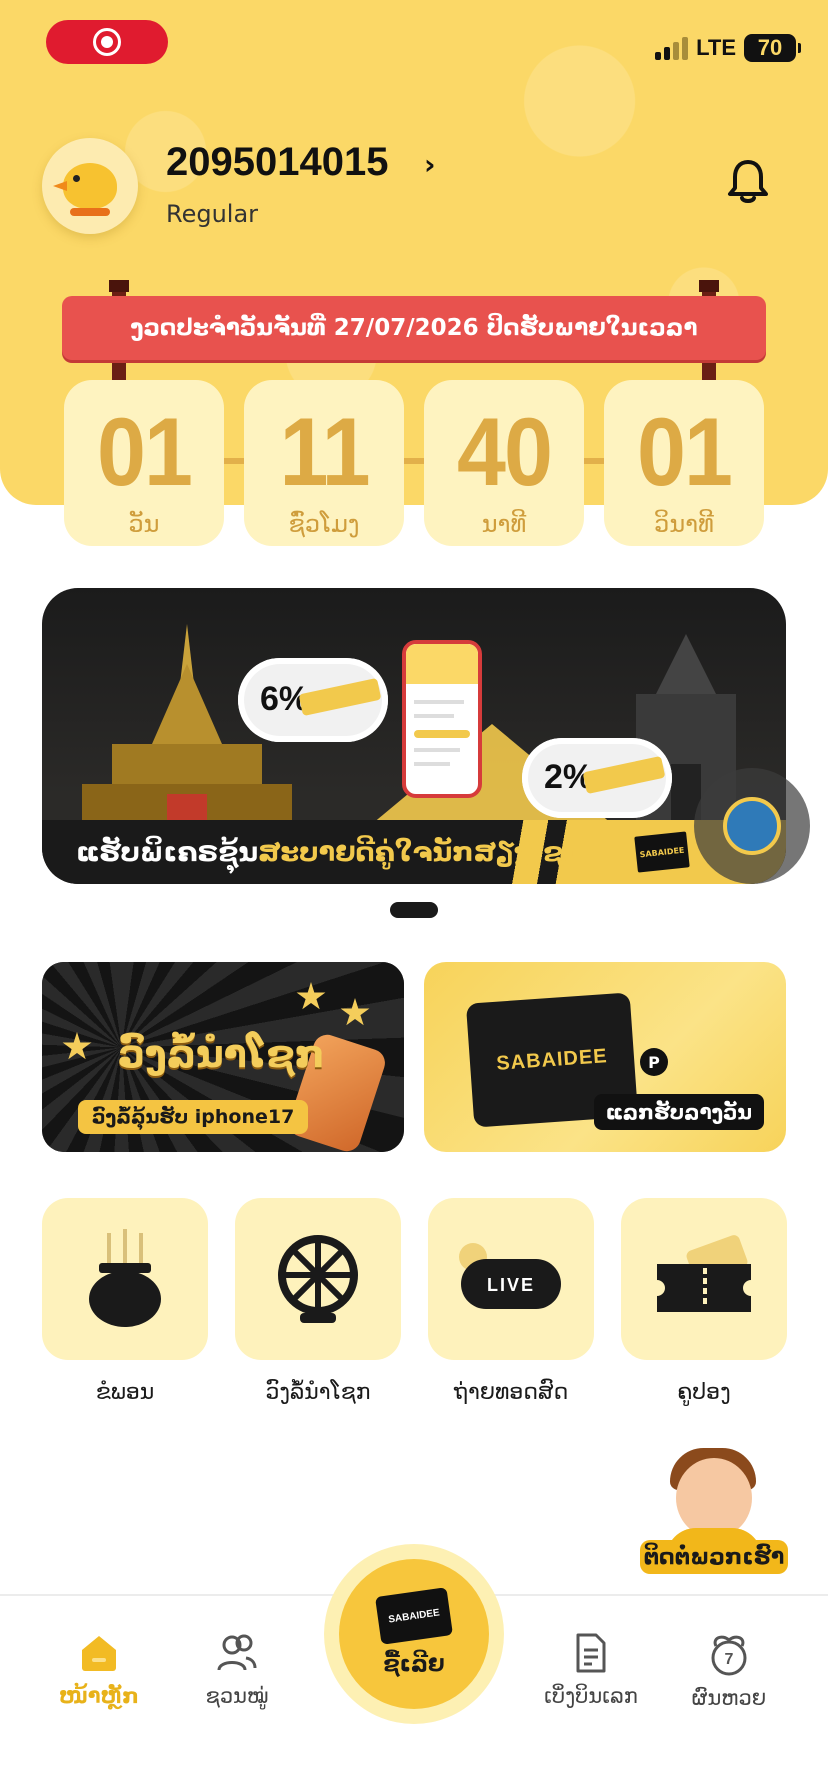 This screenshot has width=828, height=1792. I want to click on promo-caption-part1: ແຮັບພິເຄຣຊຸ້ນ, so click(167, 852).